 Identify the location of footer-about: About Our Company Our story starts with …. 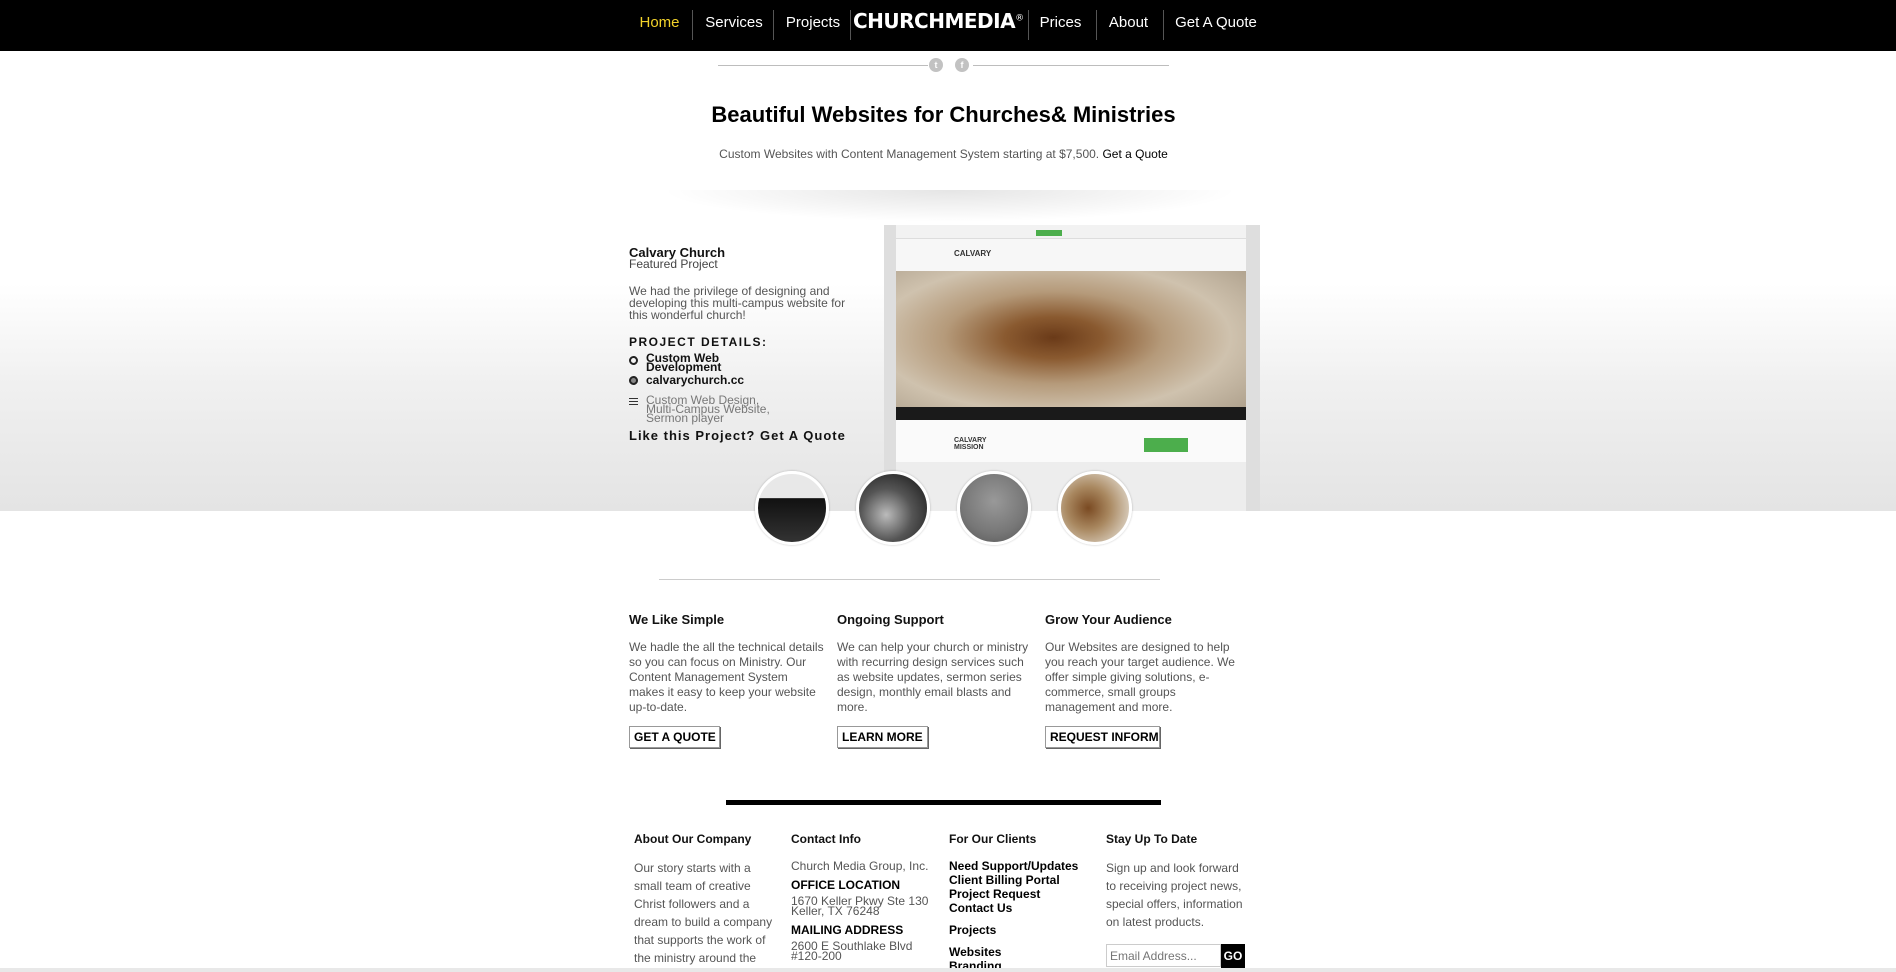
(706, 899).